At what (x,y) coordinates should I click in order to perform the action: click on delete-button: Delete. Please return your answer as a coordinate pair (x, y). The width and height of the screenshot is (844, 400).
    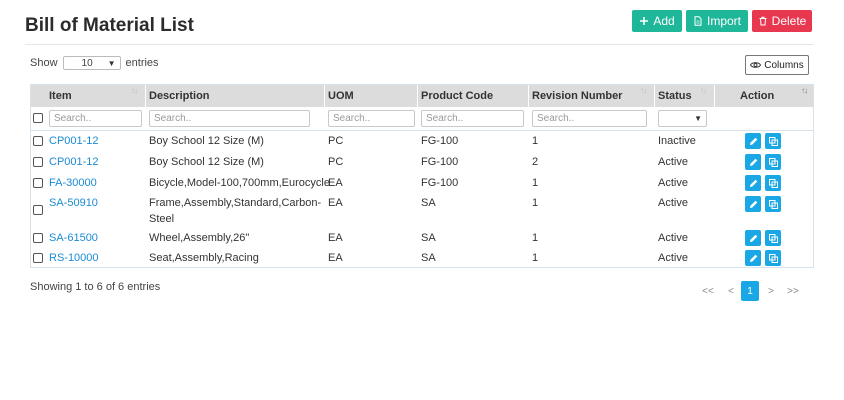
    Looking at the image, I should click on (782, 21).